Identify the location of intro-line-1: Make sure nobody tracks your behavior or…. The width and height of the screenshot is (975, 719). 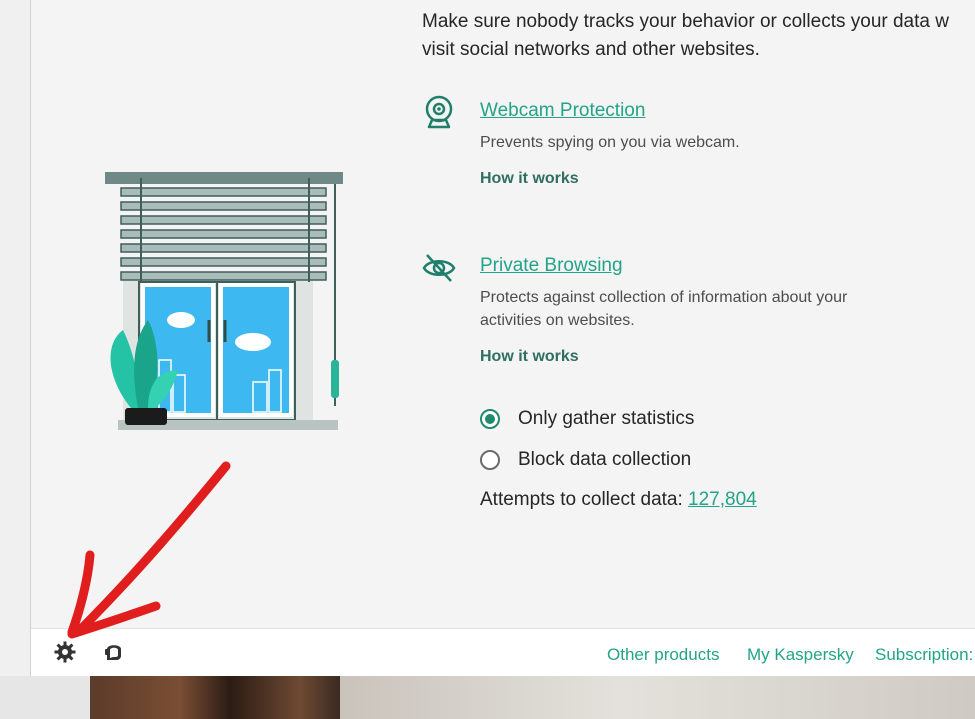
(685, 21).